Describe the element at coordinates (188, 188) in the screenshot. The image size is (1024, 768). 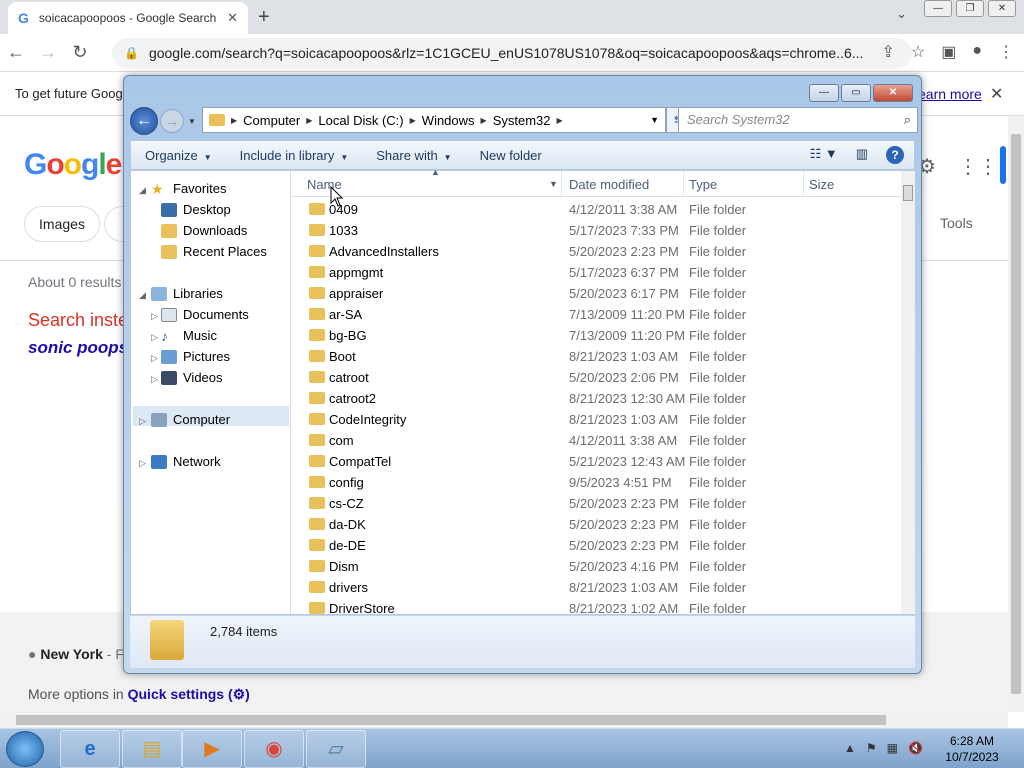
I see `nav-favorites: ★ Favorites` at that location.